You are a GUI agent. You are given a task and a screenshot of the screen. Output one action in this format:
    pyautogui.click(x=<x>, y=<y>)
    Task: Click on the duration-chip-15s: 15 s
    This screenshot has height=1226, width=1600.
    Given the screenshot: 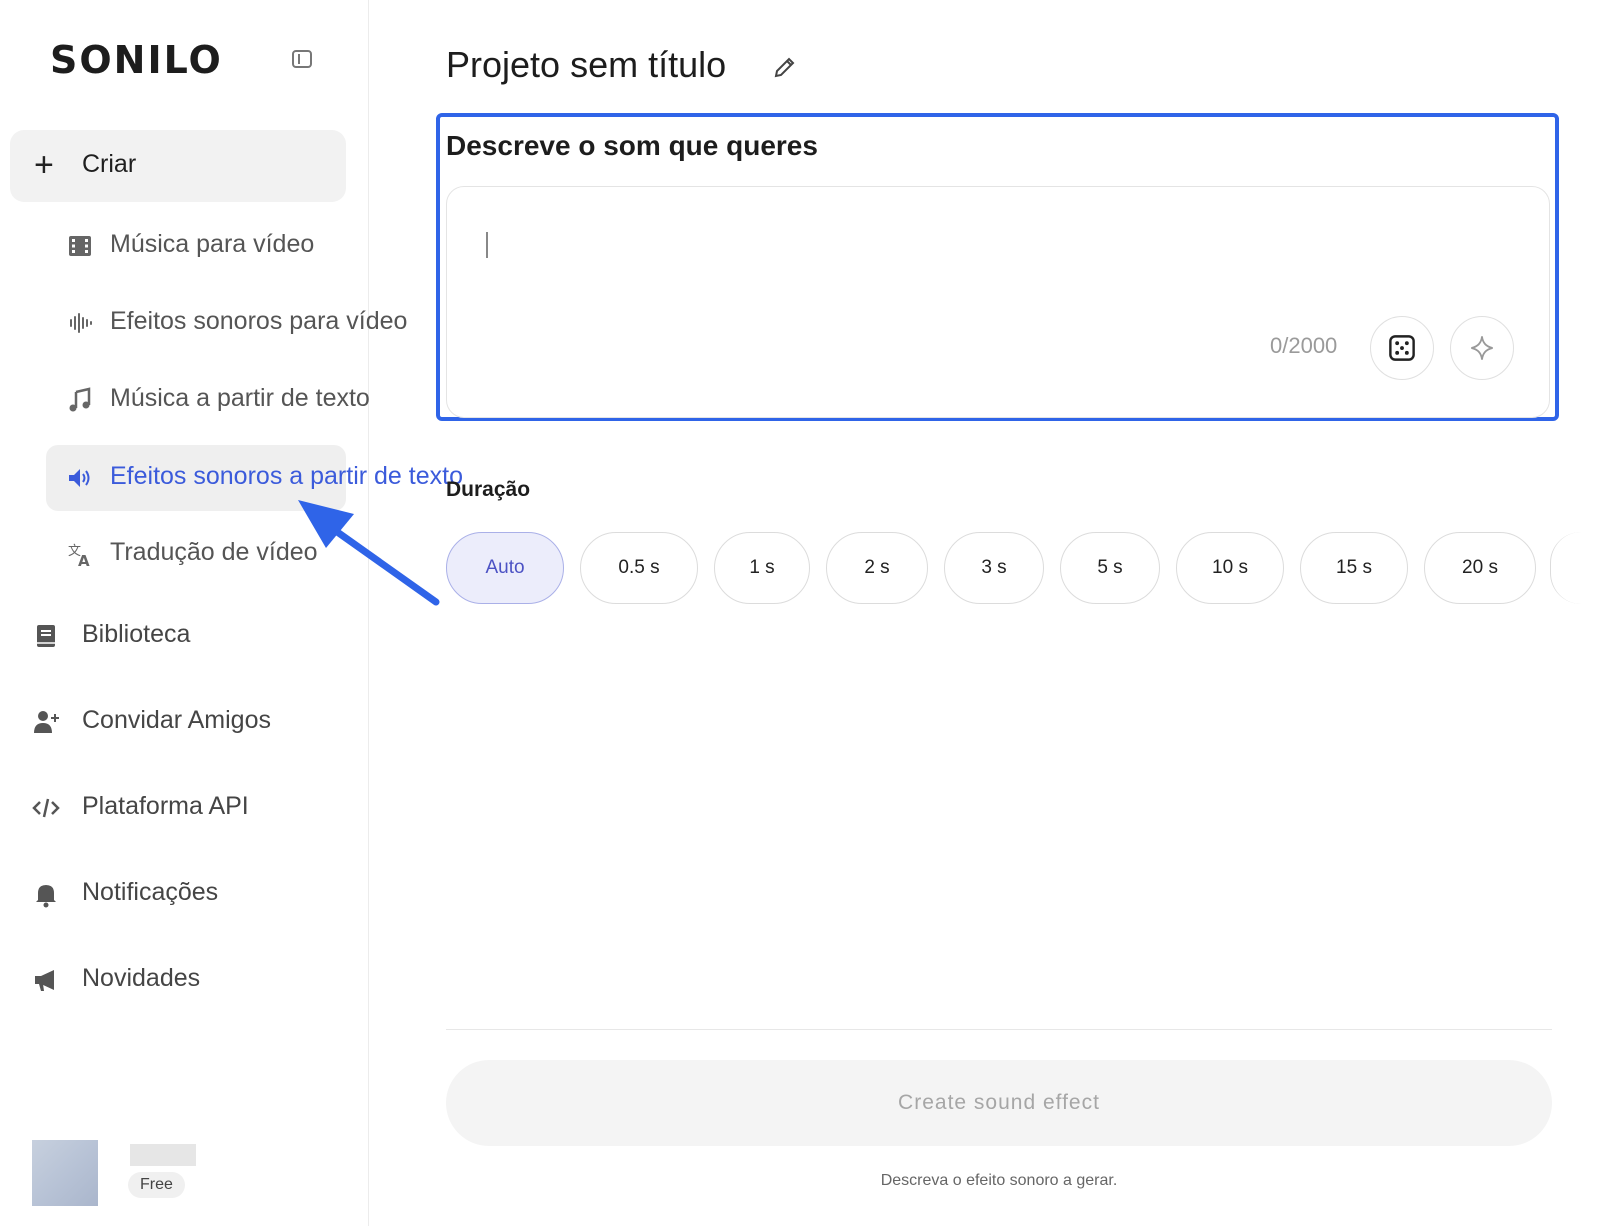 What is the action you would take?
    pyautogui.click(x=1354, y=568)
    